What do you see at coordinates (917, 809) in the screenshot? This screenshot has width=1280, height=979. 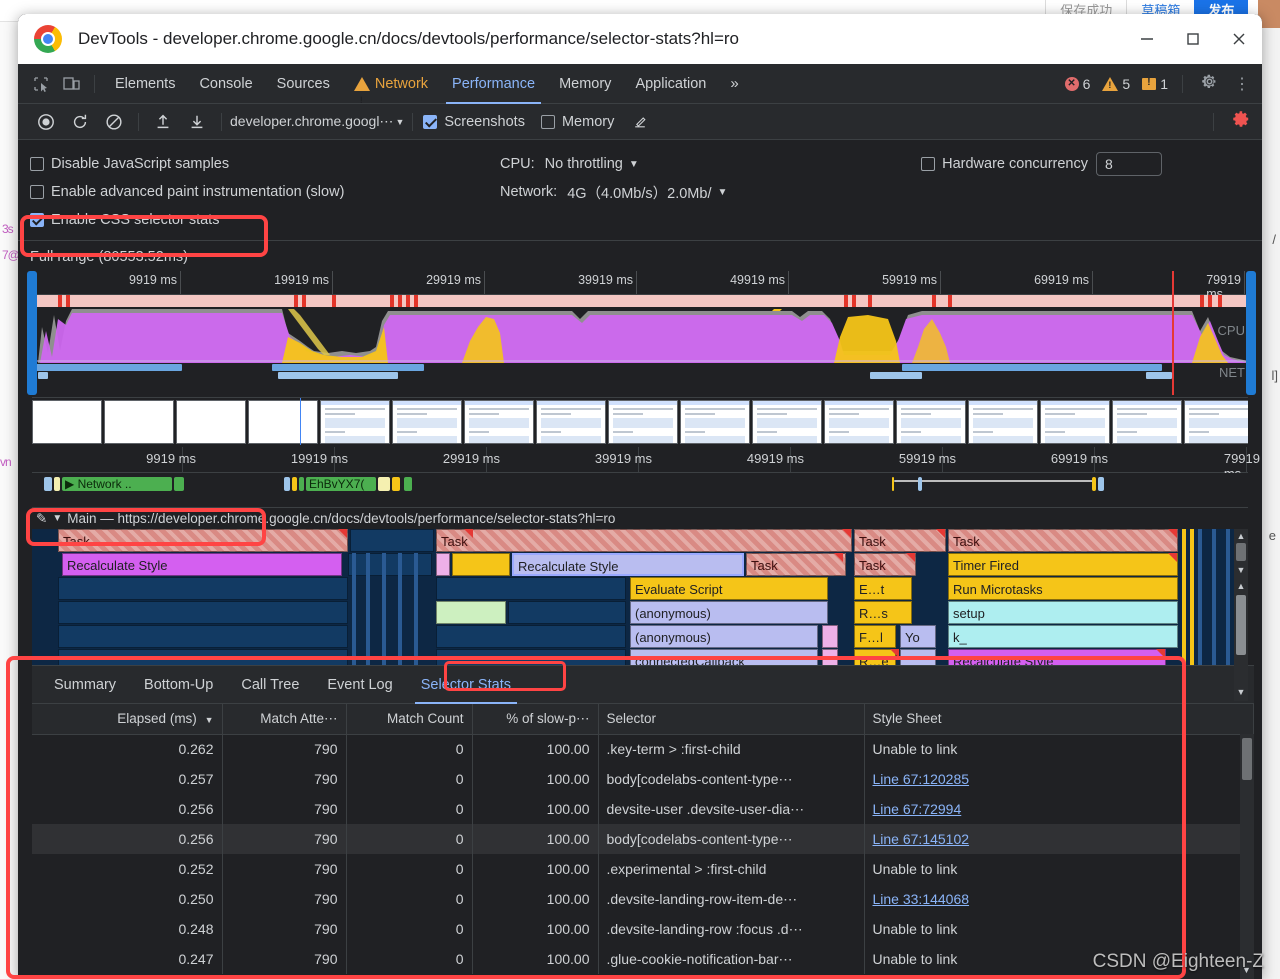 I see `stylesheet-link: Line 67:72994` at bounding box center [917, 809].